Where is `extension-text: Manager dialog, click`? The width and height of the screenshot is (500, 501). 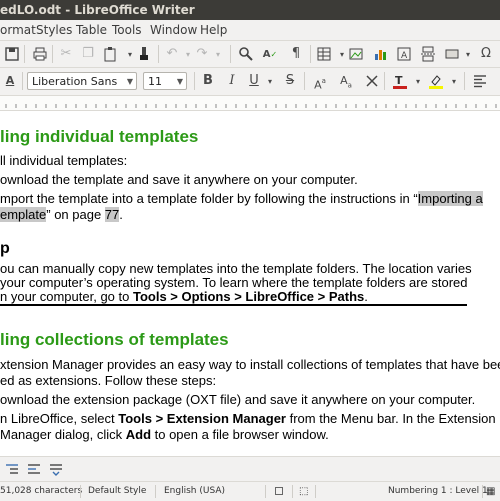 extension-text: Manager dialog, click is located at coordinates (63, 434).